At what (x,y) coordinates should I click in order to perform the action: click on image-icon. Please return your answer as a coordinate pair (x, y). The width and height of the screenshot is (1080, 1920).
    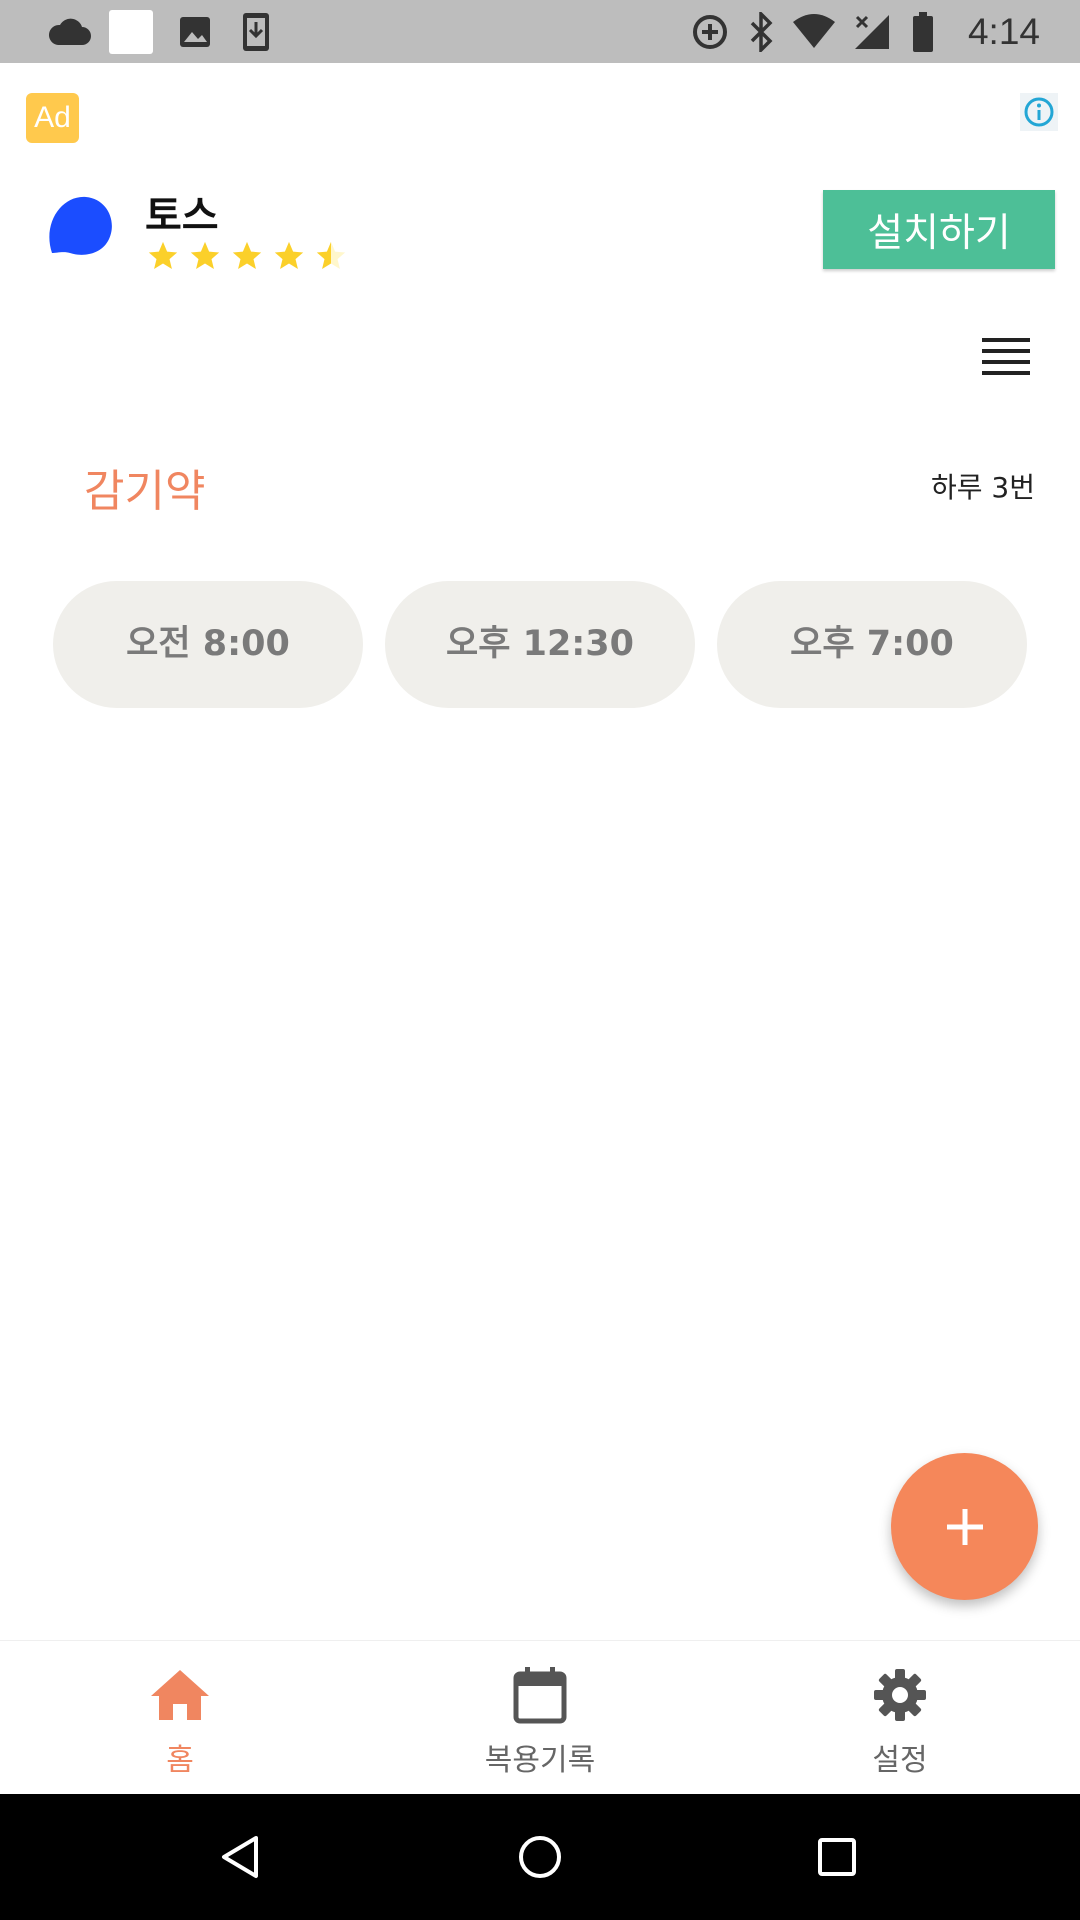
    Looking at the image, I should click on (195, 31).